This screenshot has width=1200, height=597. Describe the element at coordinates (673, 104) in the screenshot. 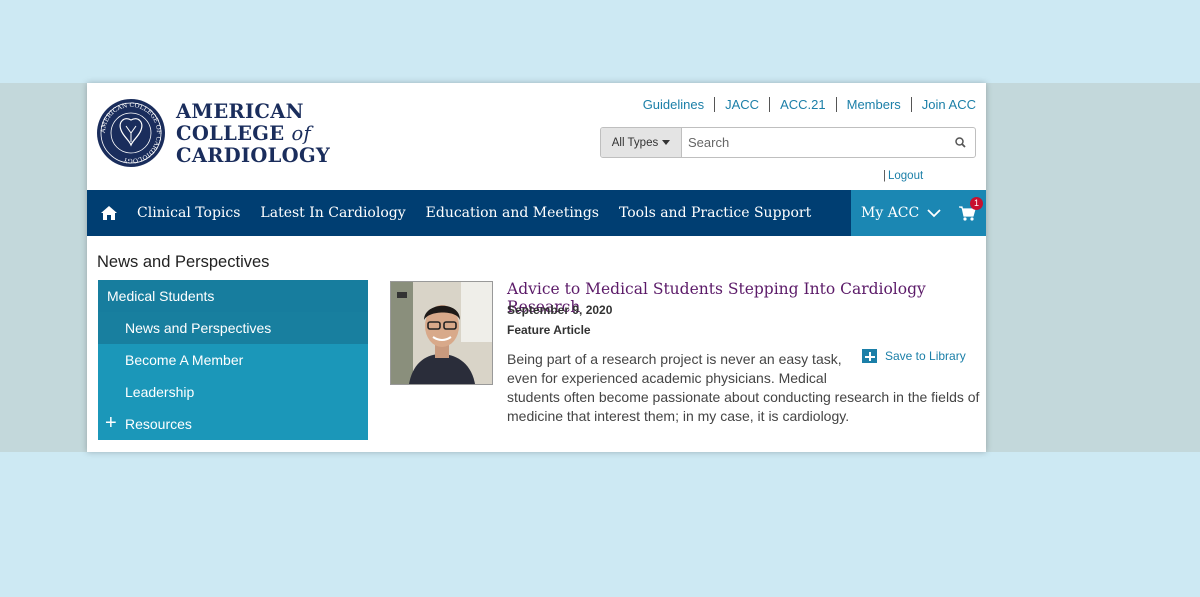

I see `link-guidelines: Guidelines` at that location.